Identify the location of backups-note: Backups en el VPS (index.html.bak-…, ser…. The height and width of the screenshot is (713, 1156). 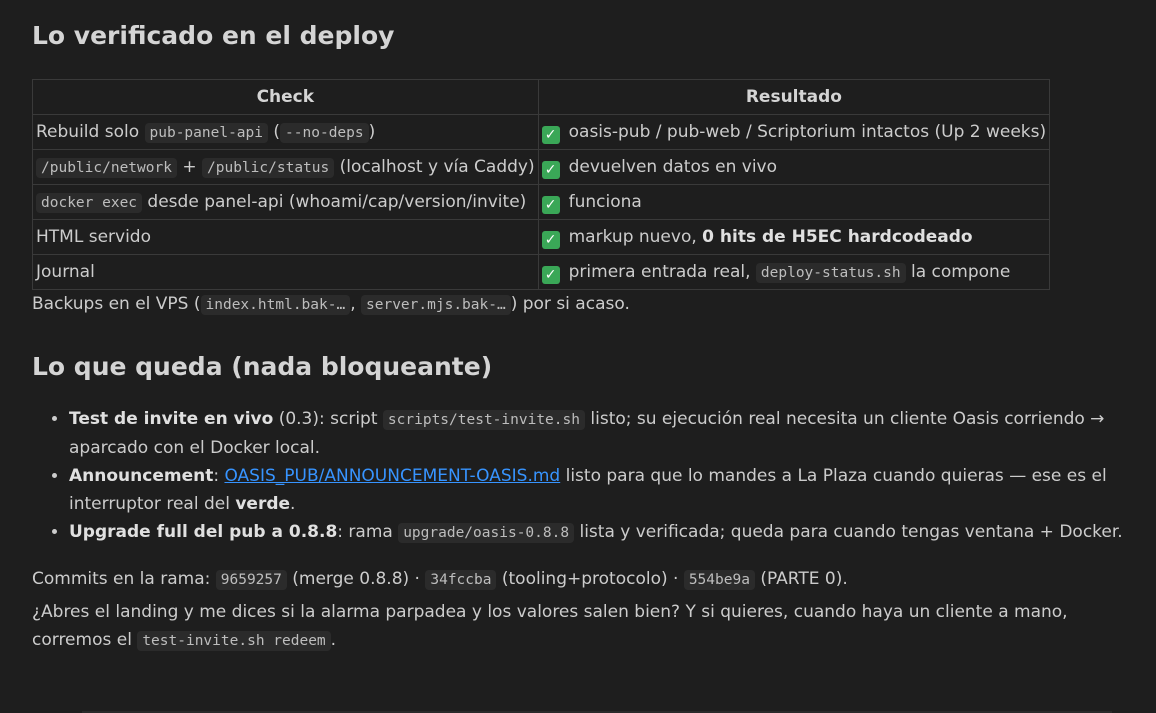
(331, 304).